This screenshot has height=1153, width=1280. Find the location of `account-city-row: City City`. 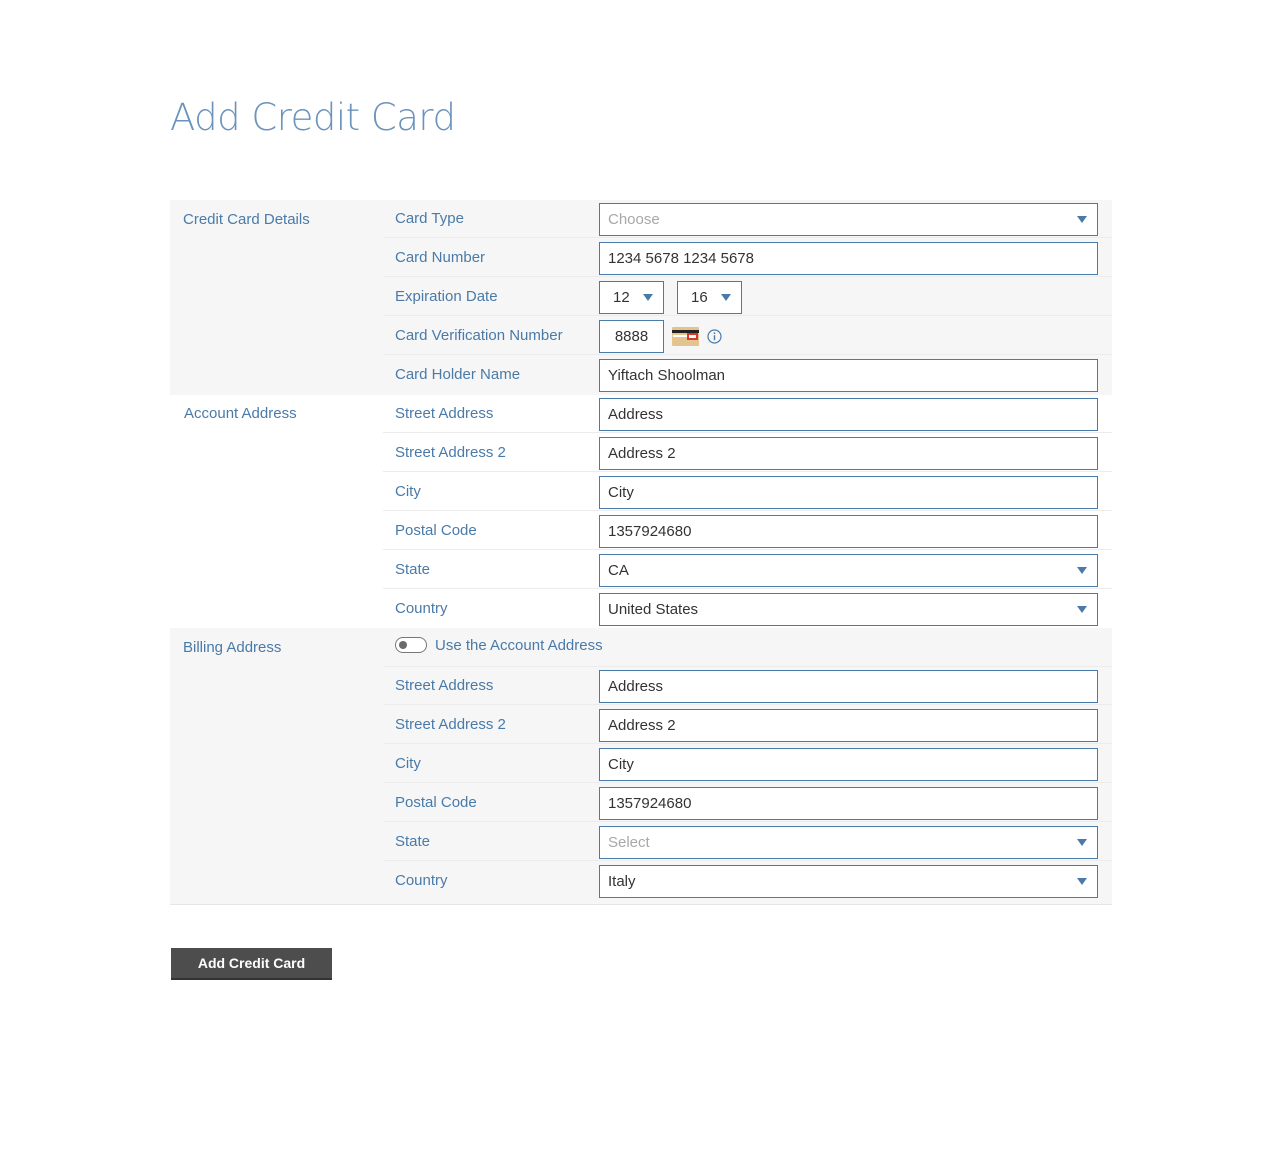

account-city-row: City City is located at coordinates (747, 492).